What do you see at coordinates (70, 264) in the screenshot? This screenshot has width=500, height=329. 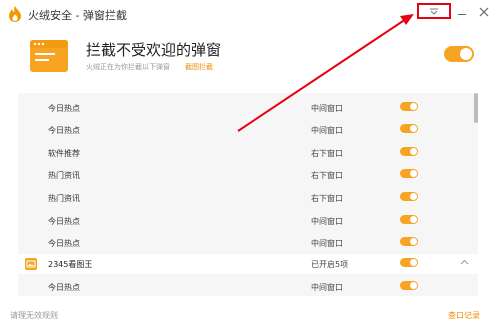 I see `group-name: 2345看图王` at bounding box center [70, 264].